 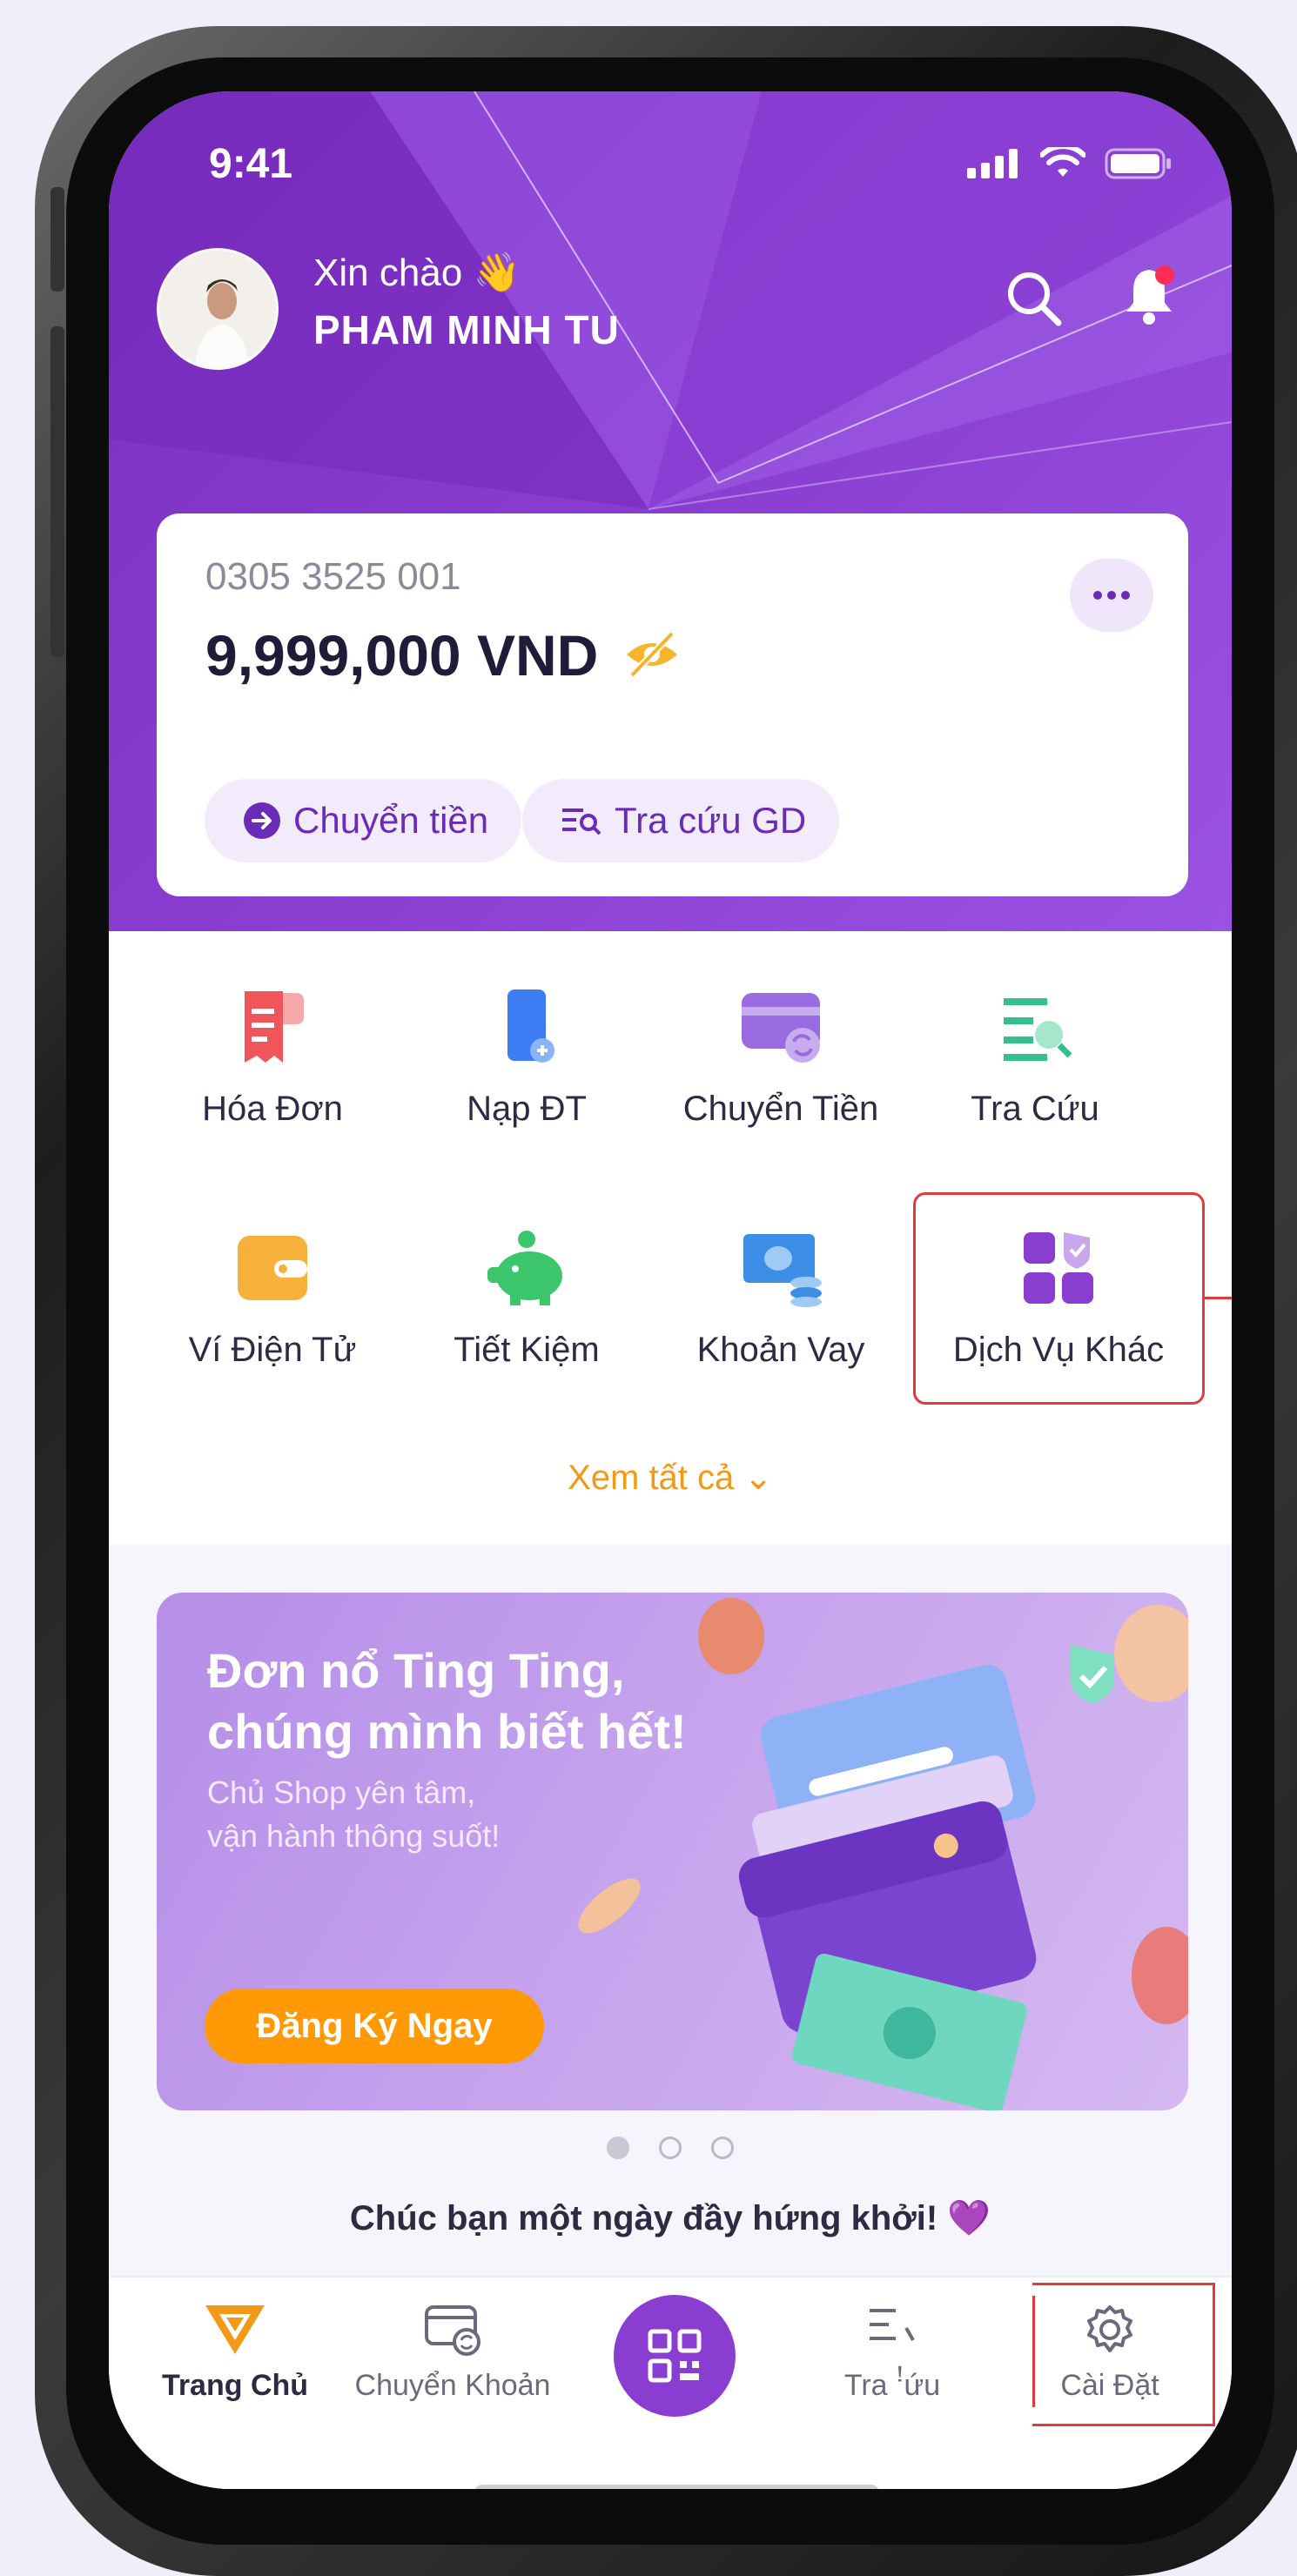 I want to click on tab-lookup: Tra ꜝứu, so click(x=892, y=2352).